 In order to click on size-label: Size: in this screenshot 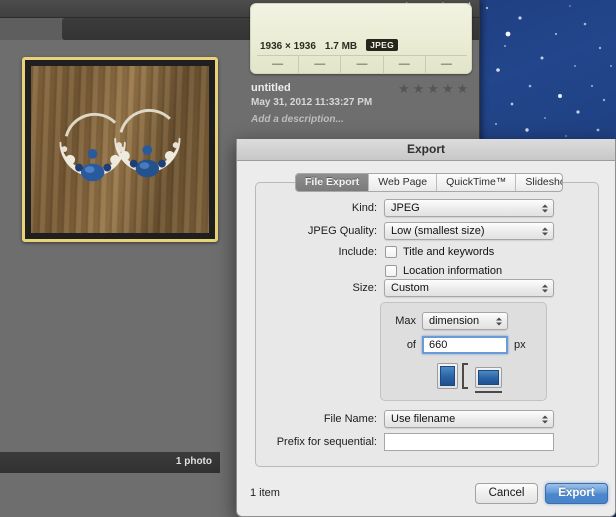, I will do `click(364, 288)`.